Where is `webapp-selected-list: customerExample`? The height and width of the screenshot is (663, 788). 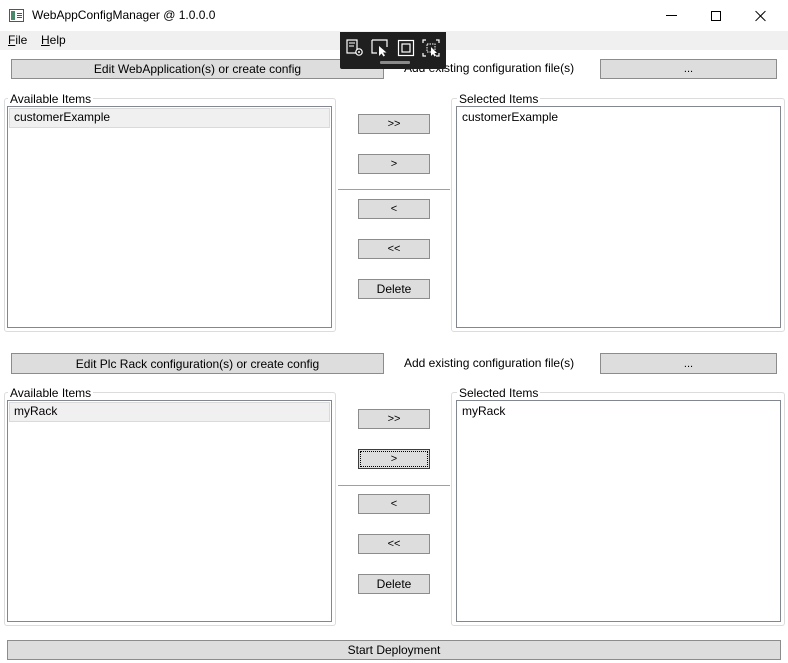 webapp-selected-list: customerExample is located at coordinates (618, 217).